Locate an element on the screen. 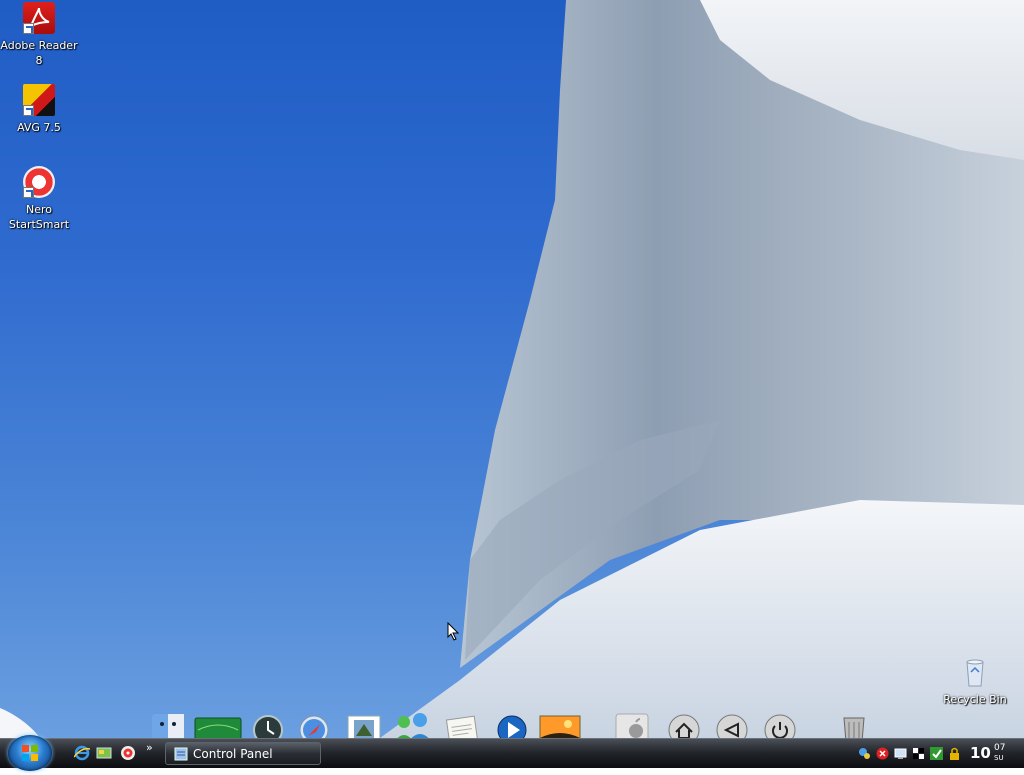 The image size is (1024, 775). photo-icon is located at coordinates (560, 726).